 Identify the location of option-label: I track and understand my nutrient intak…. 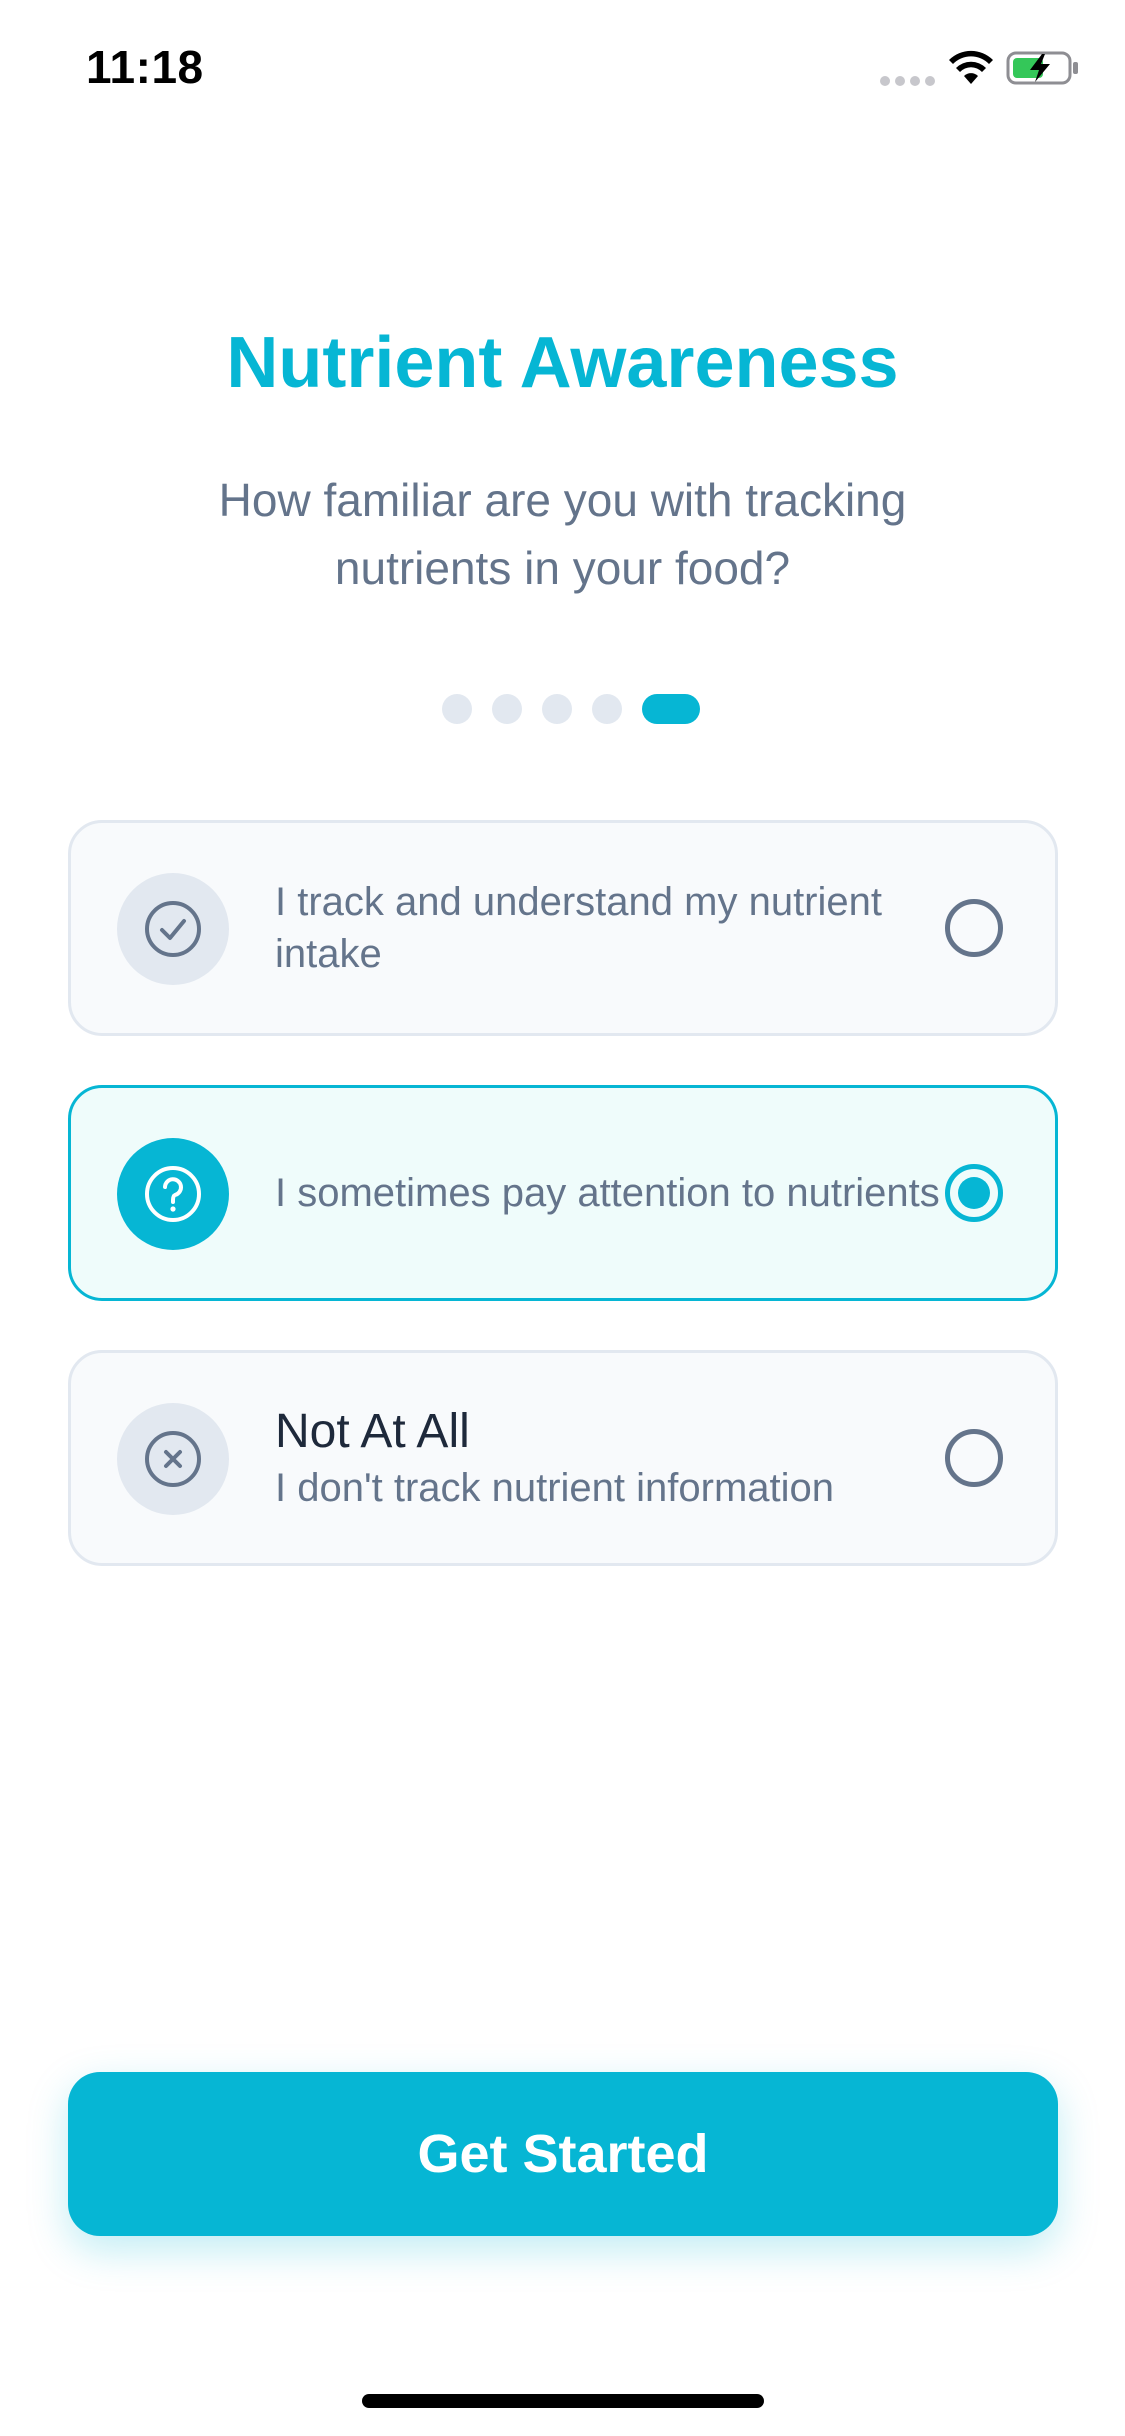
(578, 928).